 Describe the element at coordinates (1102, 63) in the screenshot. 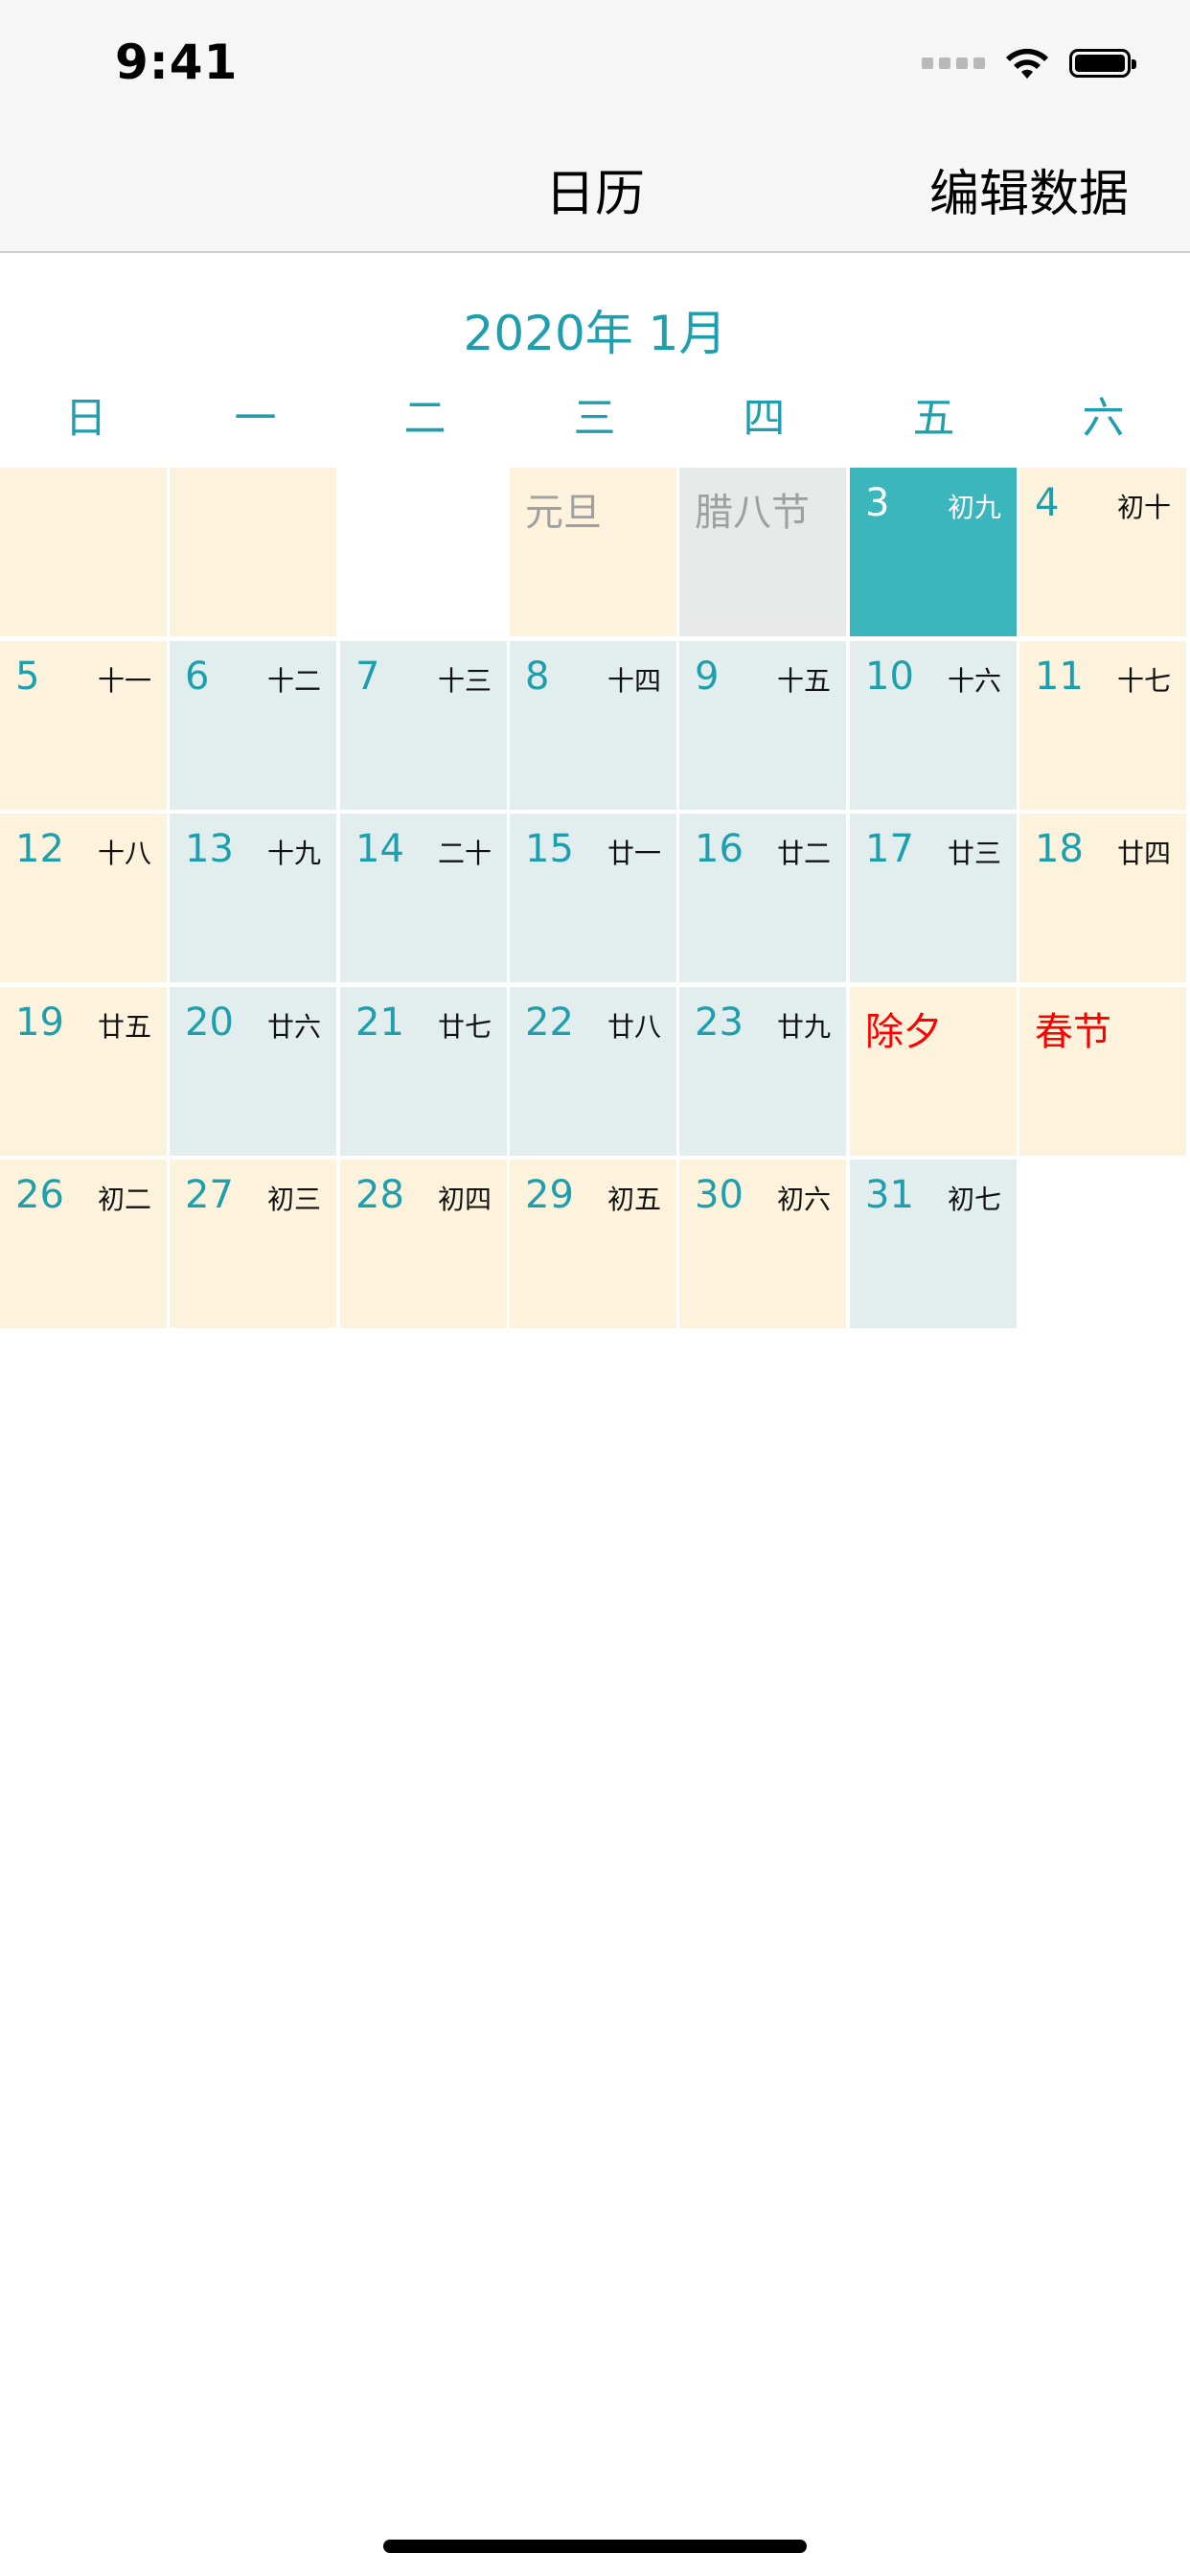

I see `battery-icon` at that location.